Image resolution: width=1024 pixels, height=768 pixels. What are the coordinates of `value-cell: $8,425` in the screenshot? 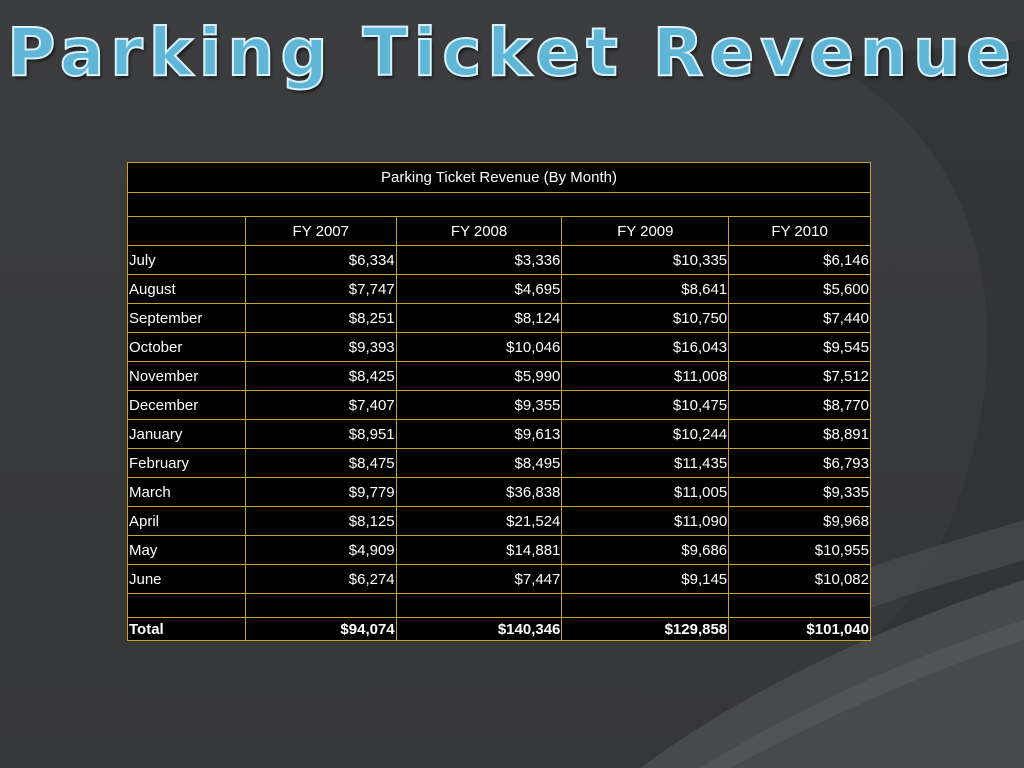 It's located at (320, 376).